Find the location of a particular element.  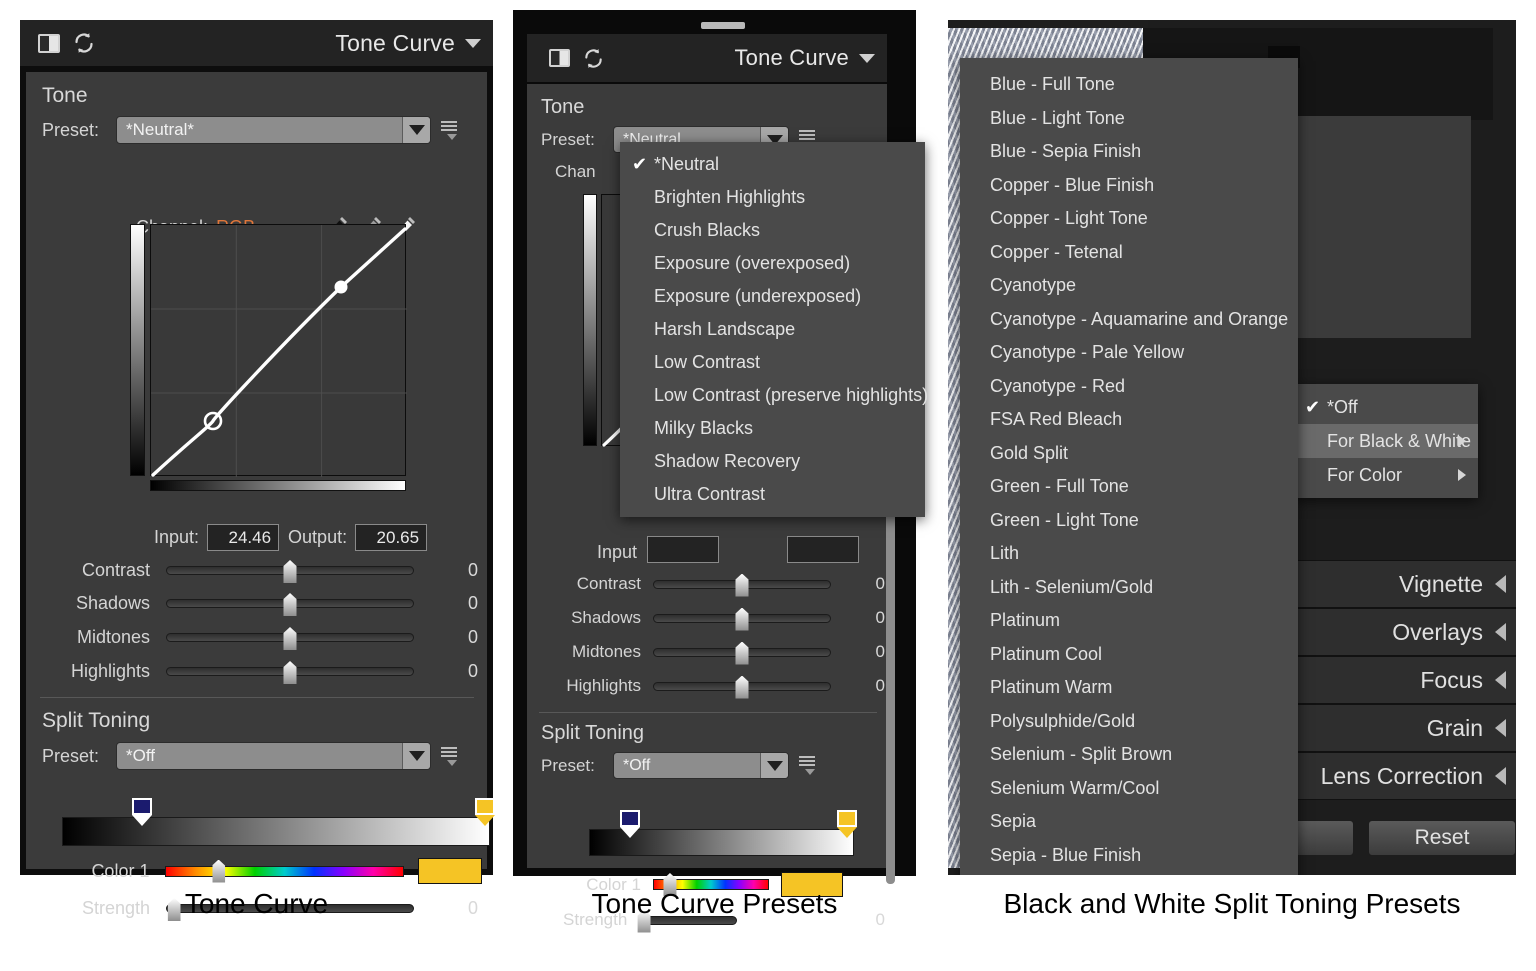

menu-item-low-contrast: Low Contrast is located at coordinates (772, 362).